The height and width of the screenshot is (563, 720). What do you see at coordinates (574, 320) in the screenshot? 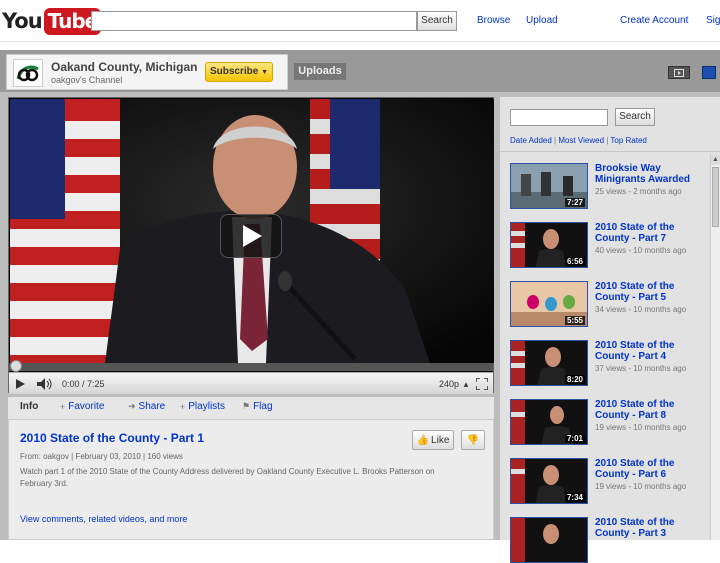
I see `video-duration: 5:55` at bounding box center [574, 320].